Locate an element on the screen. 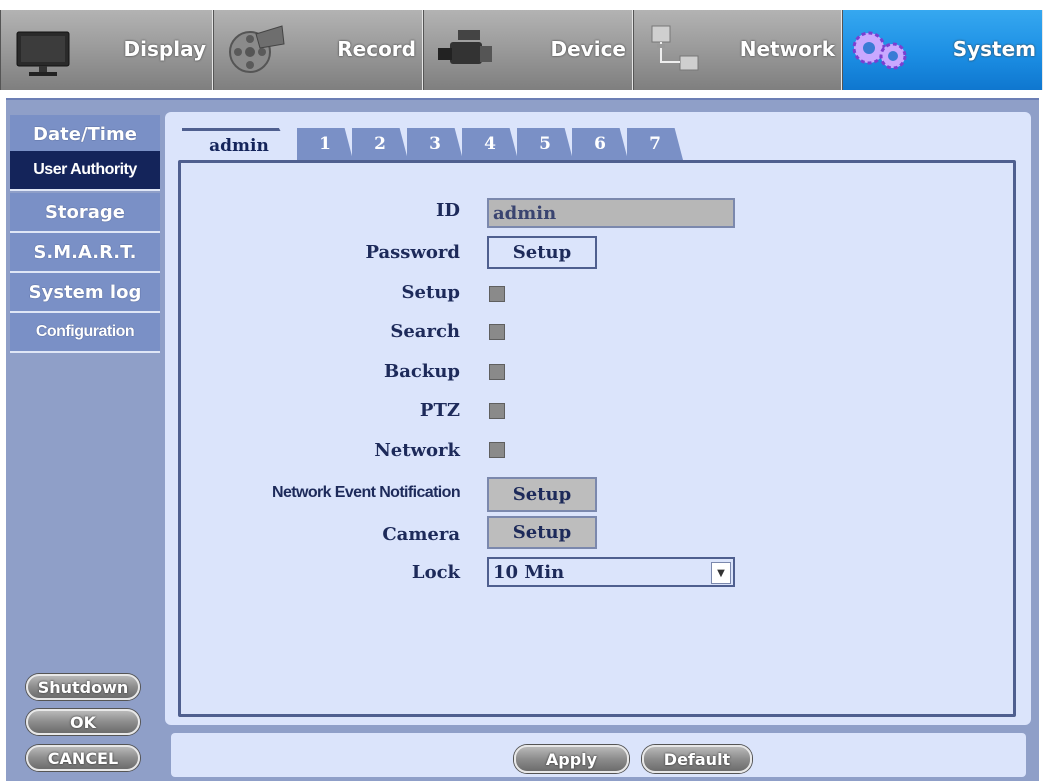 Image resolution: width=1043 pixels, height=781 pixels. menu-device: Device is located at coordinates (528, 50).